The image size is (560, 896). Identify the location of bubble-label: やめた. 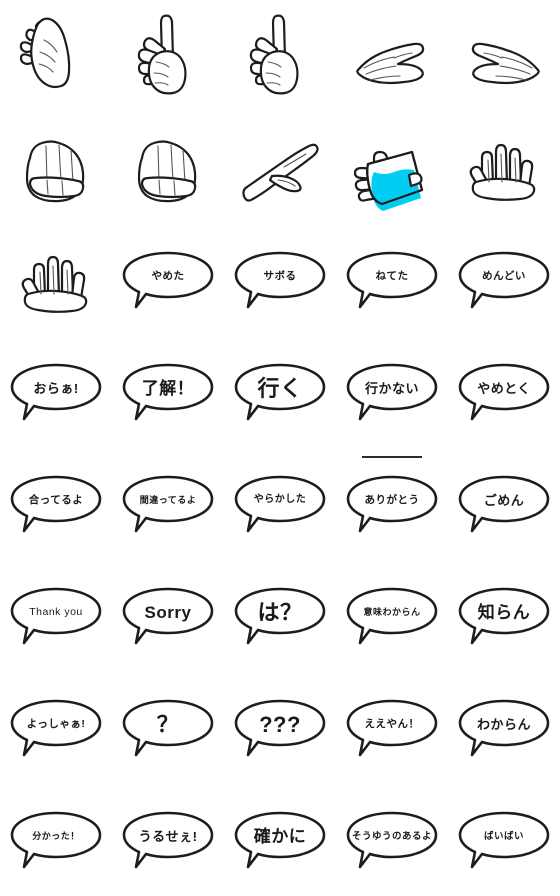
(168, 275).